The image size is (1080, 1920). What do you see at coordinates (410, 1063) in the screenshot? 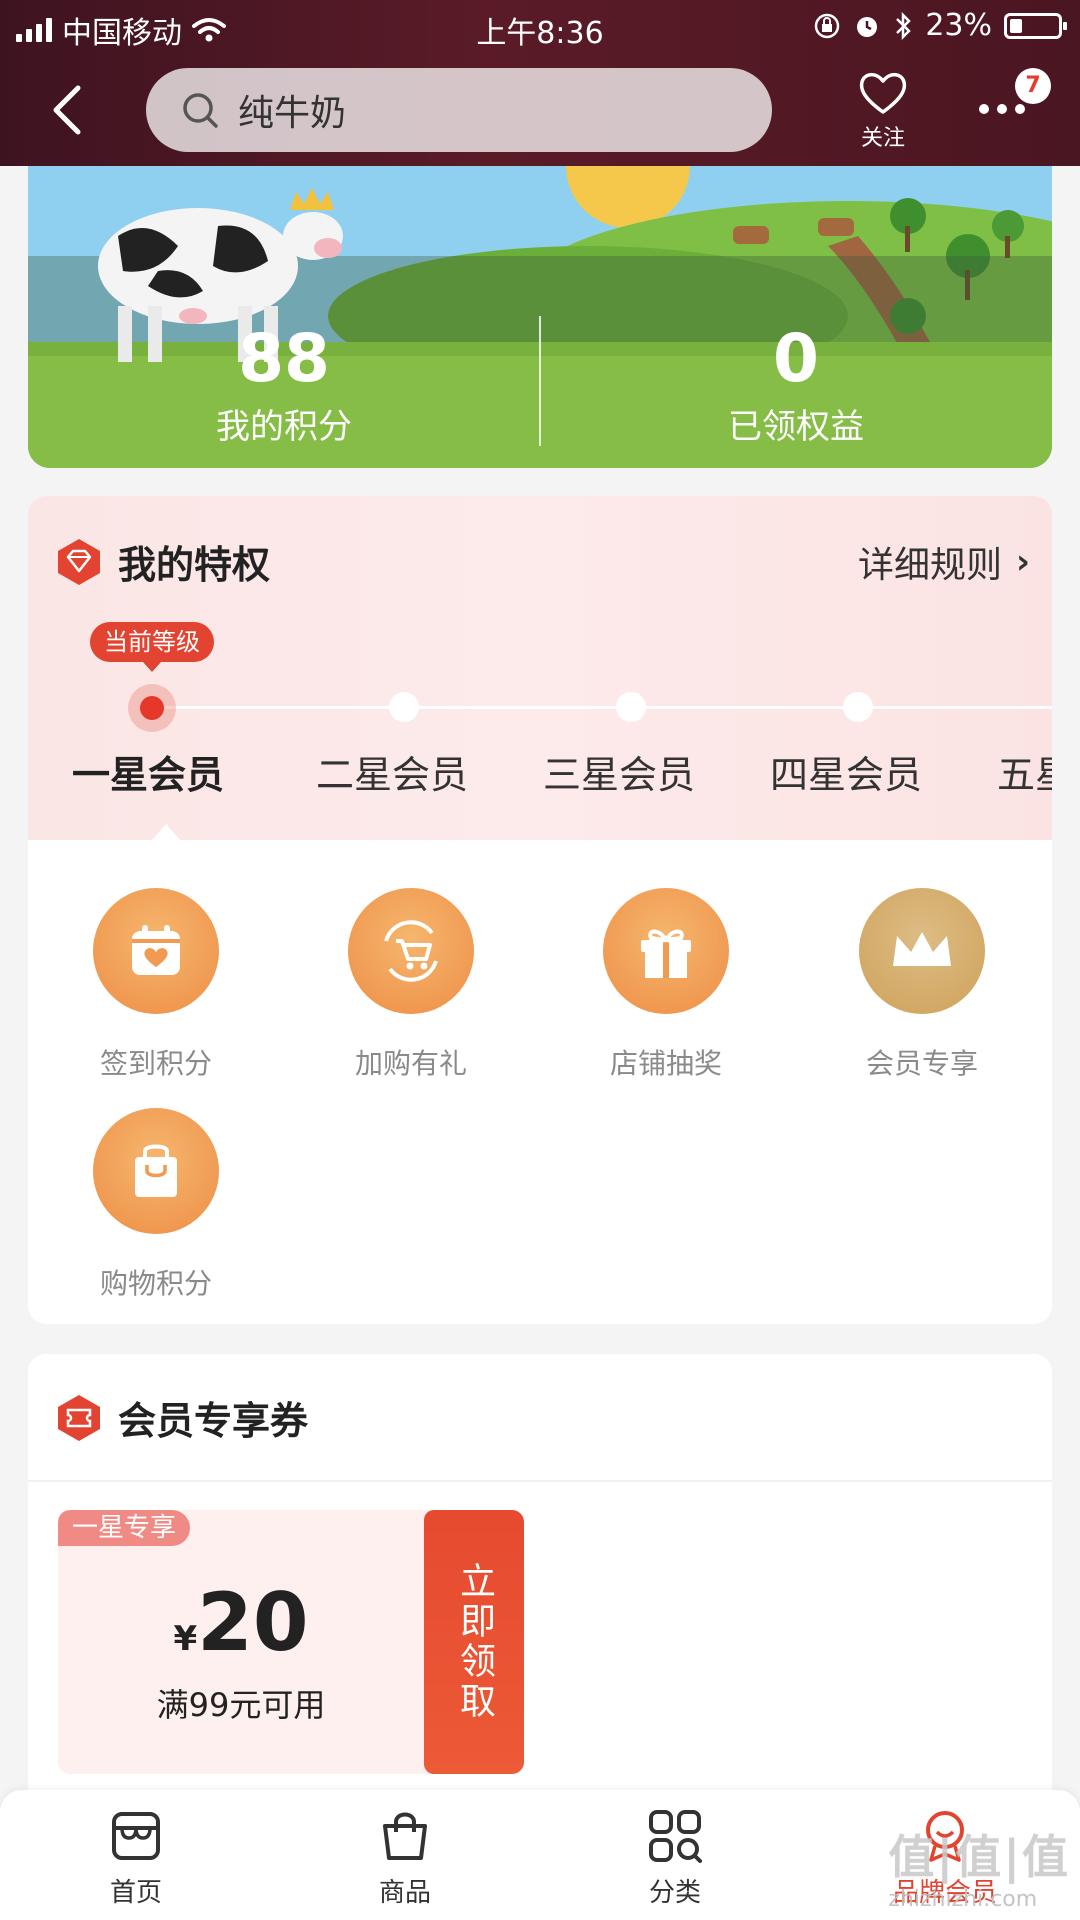
I see `perk-label: 加购有礼` at bounding box center [410, 1063].